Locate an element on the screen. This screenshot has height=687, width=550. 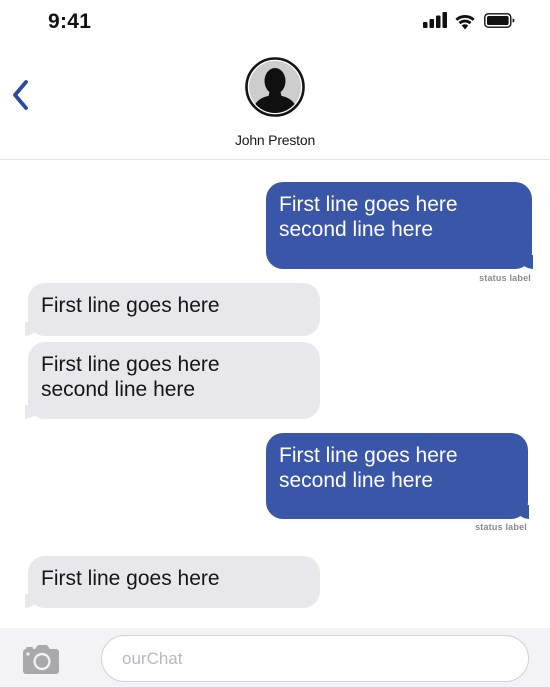
status-time: 9:41 is located at coordinates (70, 21).